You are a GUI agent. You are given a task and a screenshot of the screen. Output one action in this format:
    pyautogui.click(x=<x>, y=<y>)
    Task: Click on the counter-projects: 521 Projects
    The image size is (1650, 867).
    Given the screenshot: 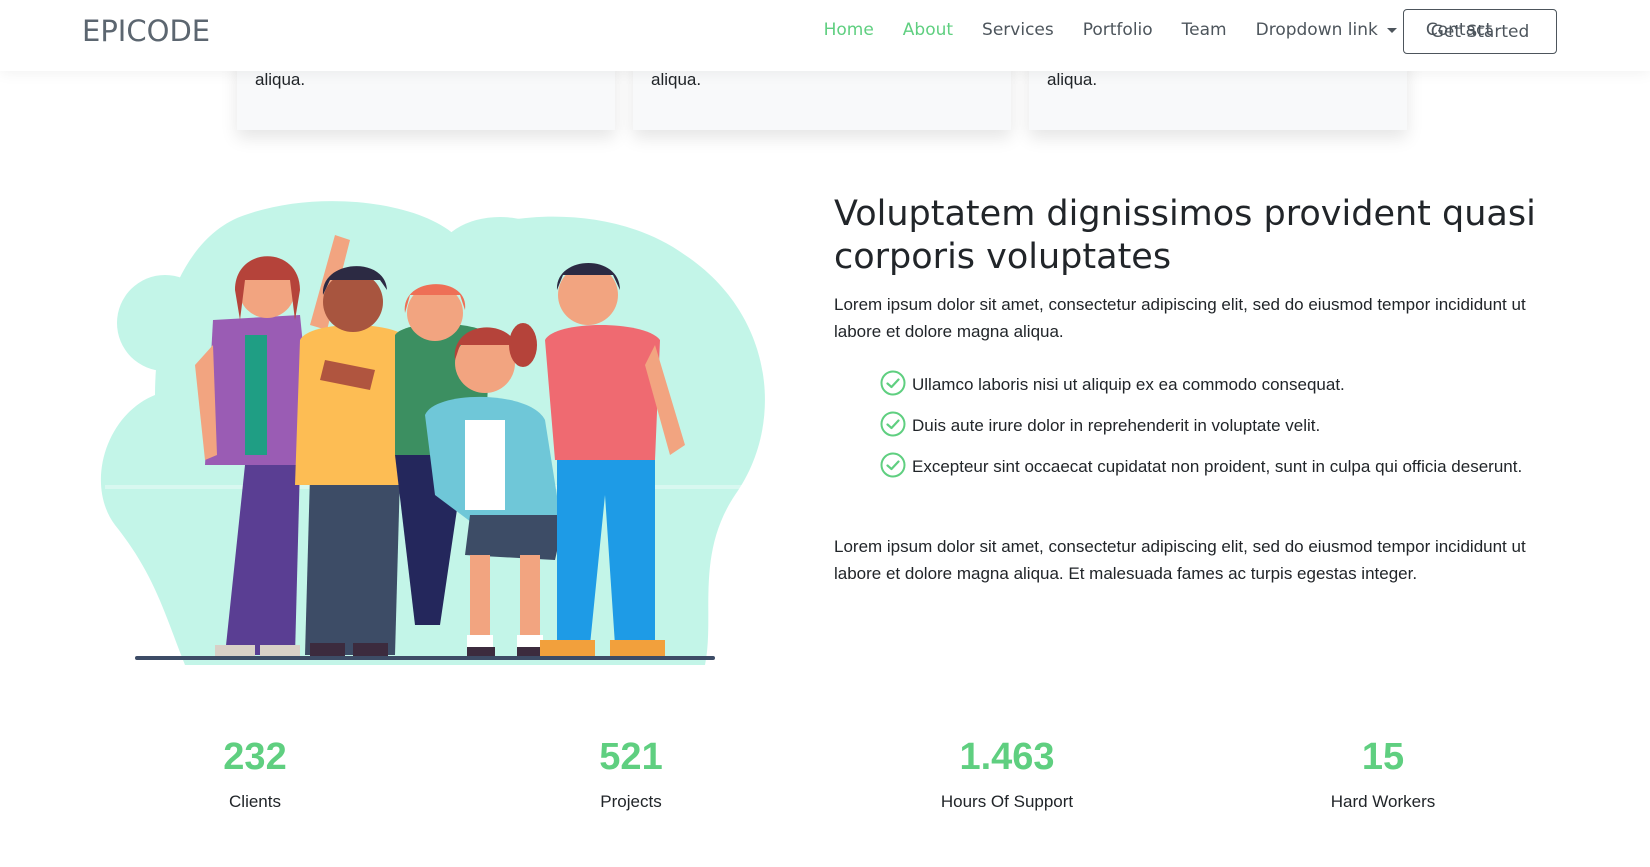 What is the action you would take?
    pyautogui.click(x=631, y=773)
    